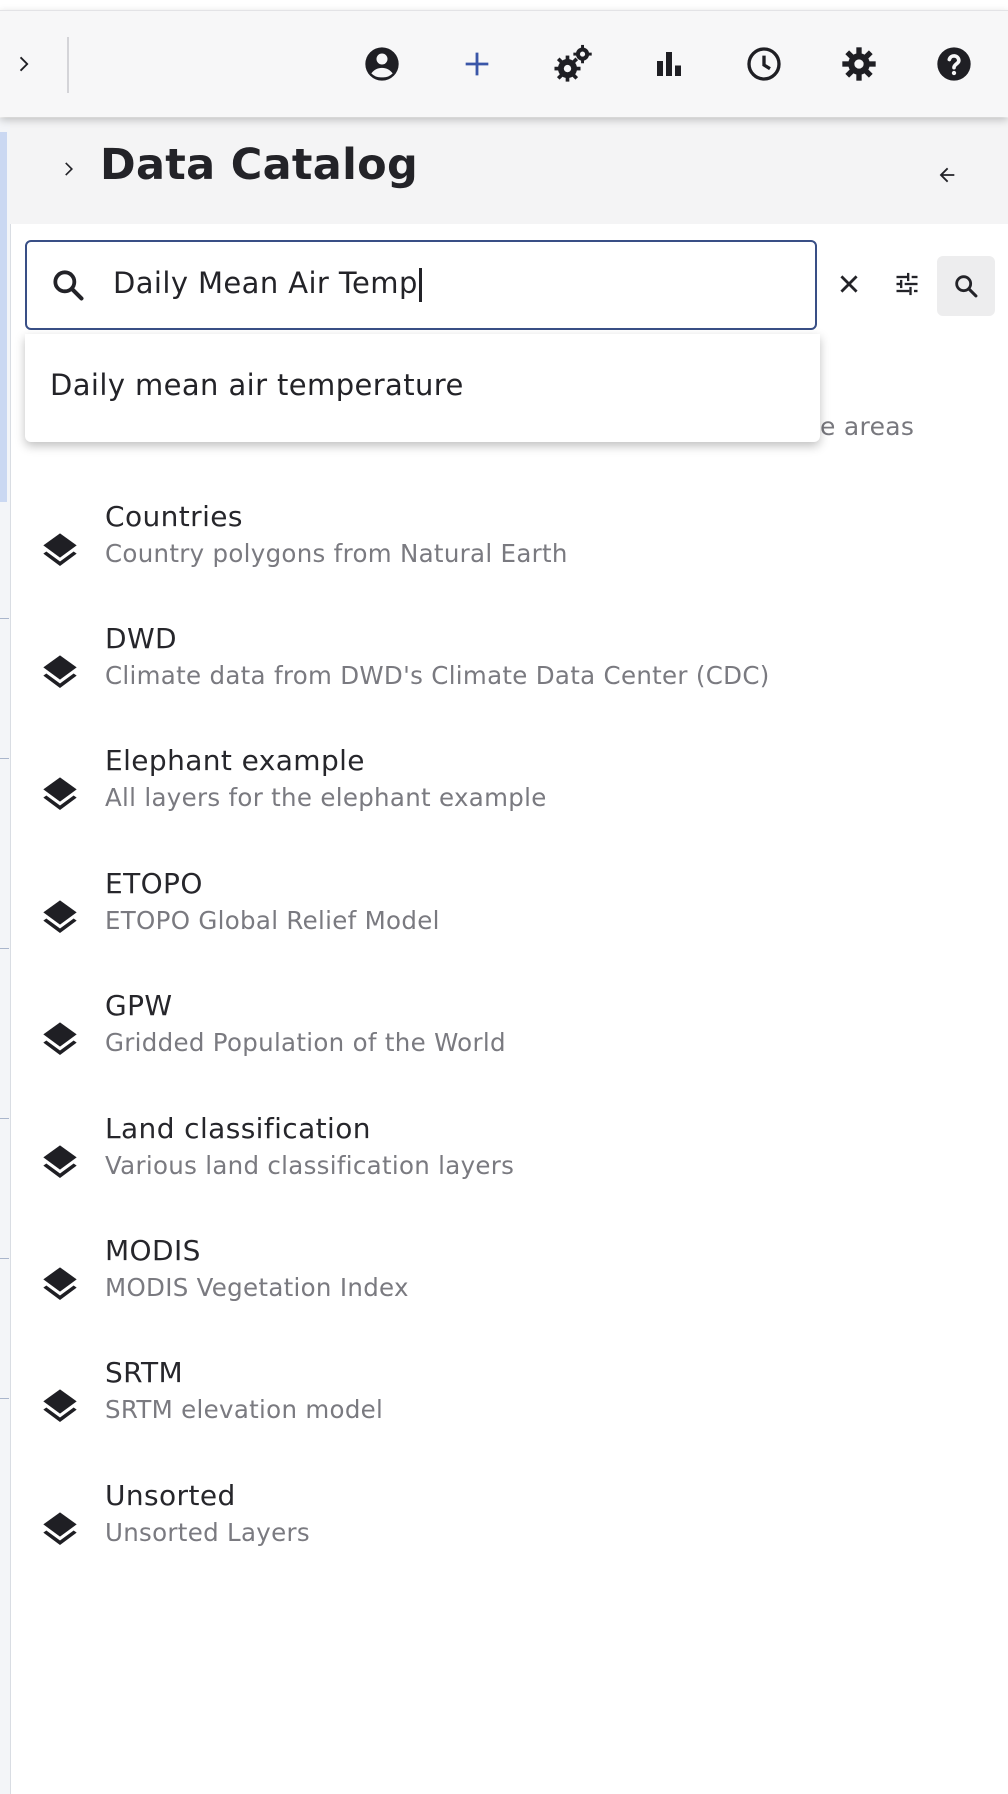  I want to click on catalog-item-title: GPW, so click(139, 1005).